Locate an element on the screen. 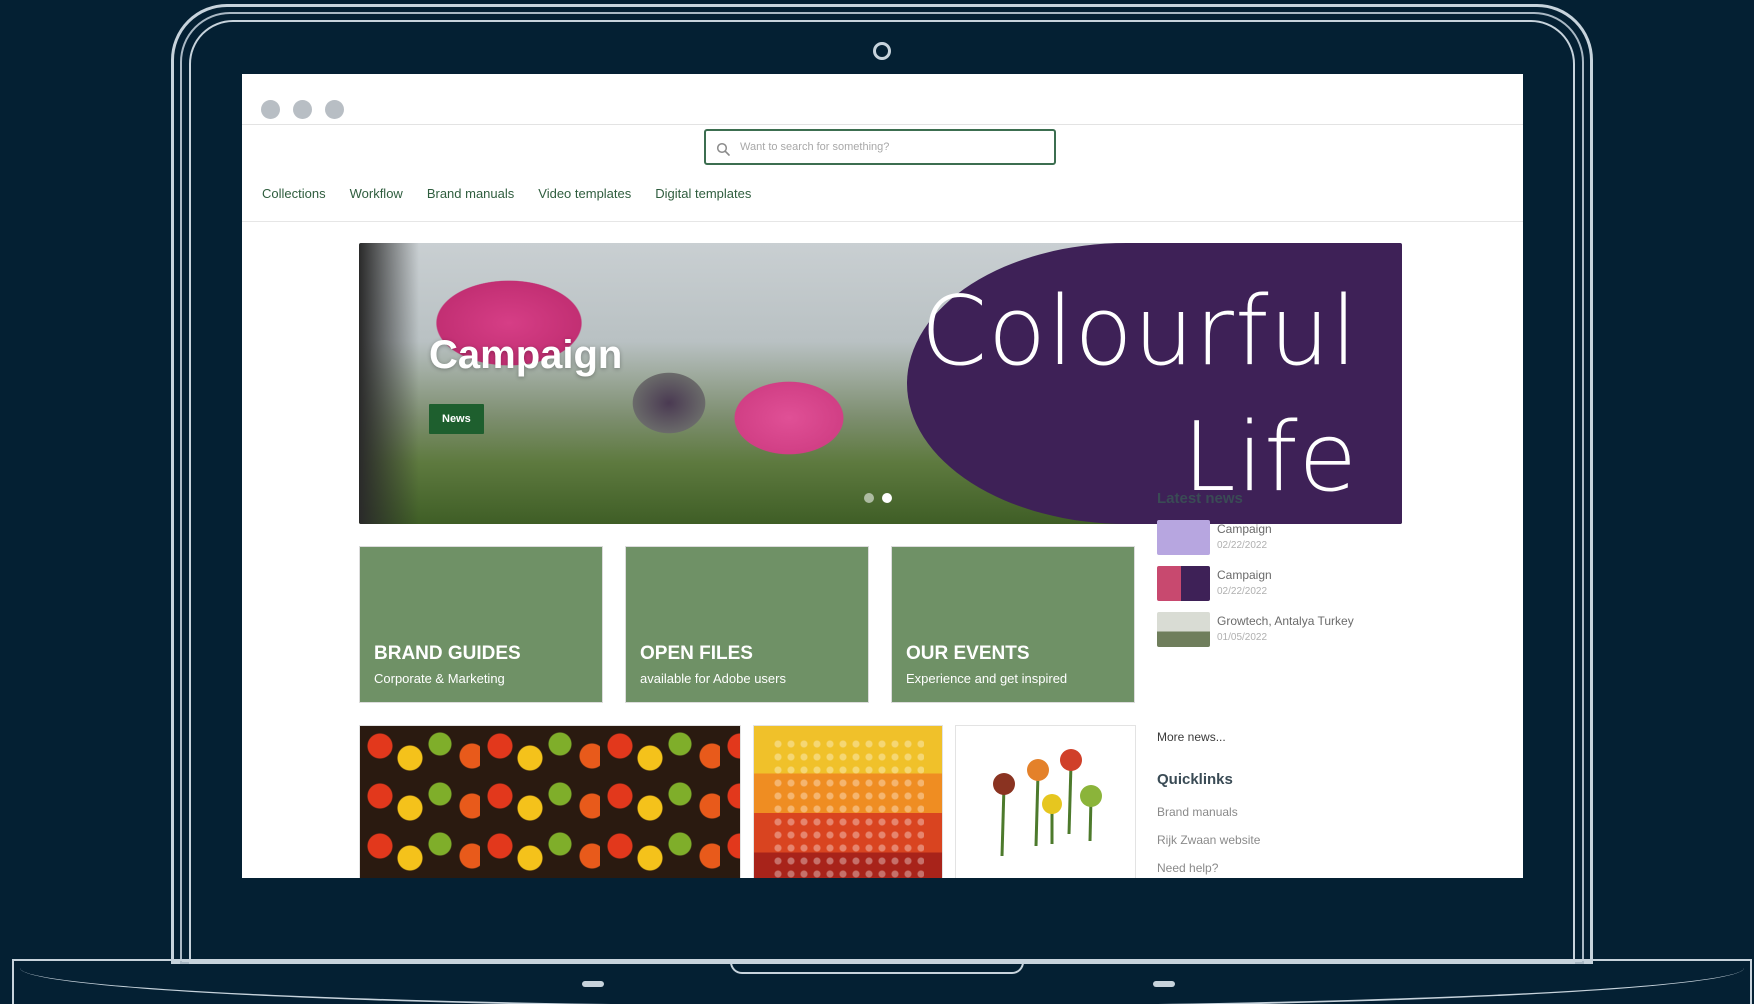  latest-news-heading: Latest news is located at coordinates (1200, 498).